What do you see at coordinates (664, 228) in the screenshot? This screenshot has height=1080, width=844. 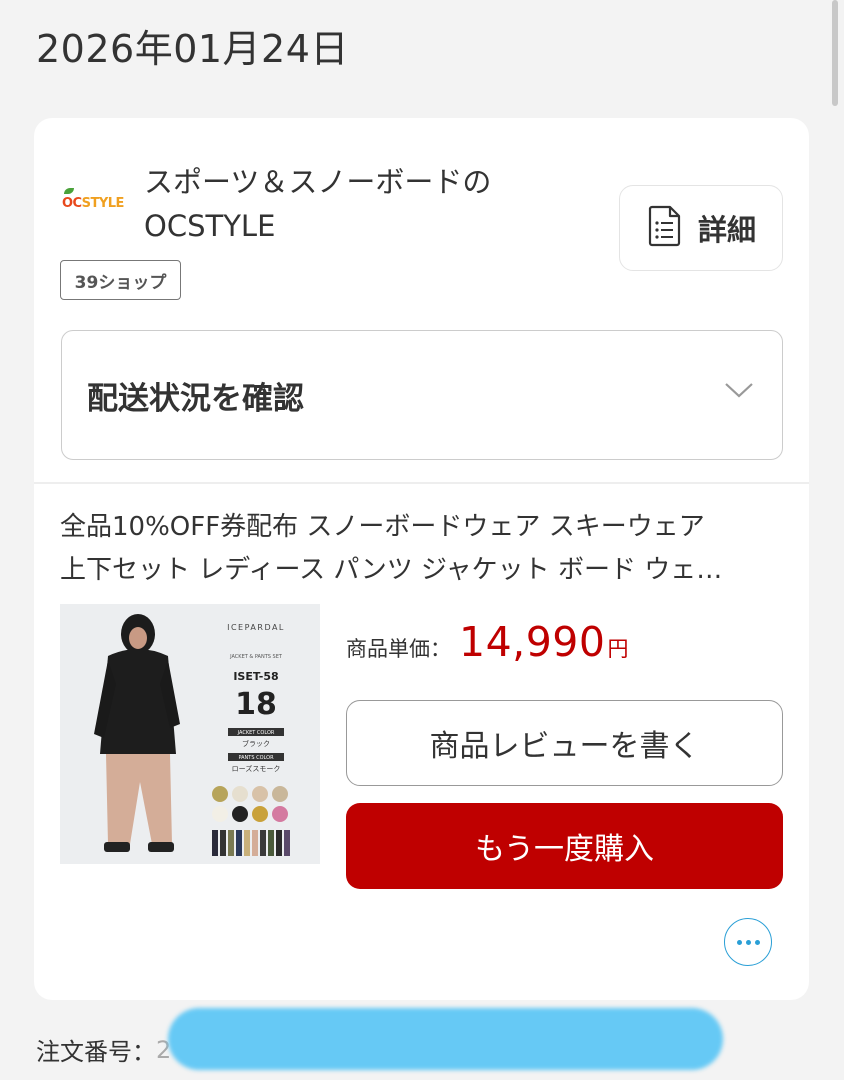 I see `document-icon` at bounding box center [664, 228].